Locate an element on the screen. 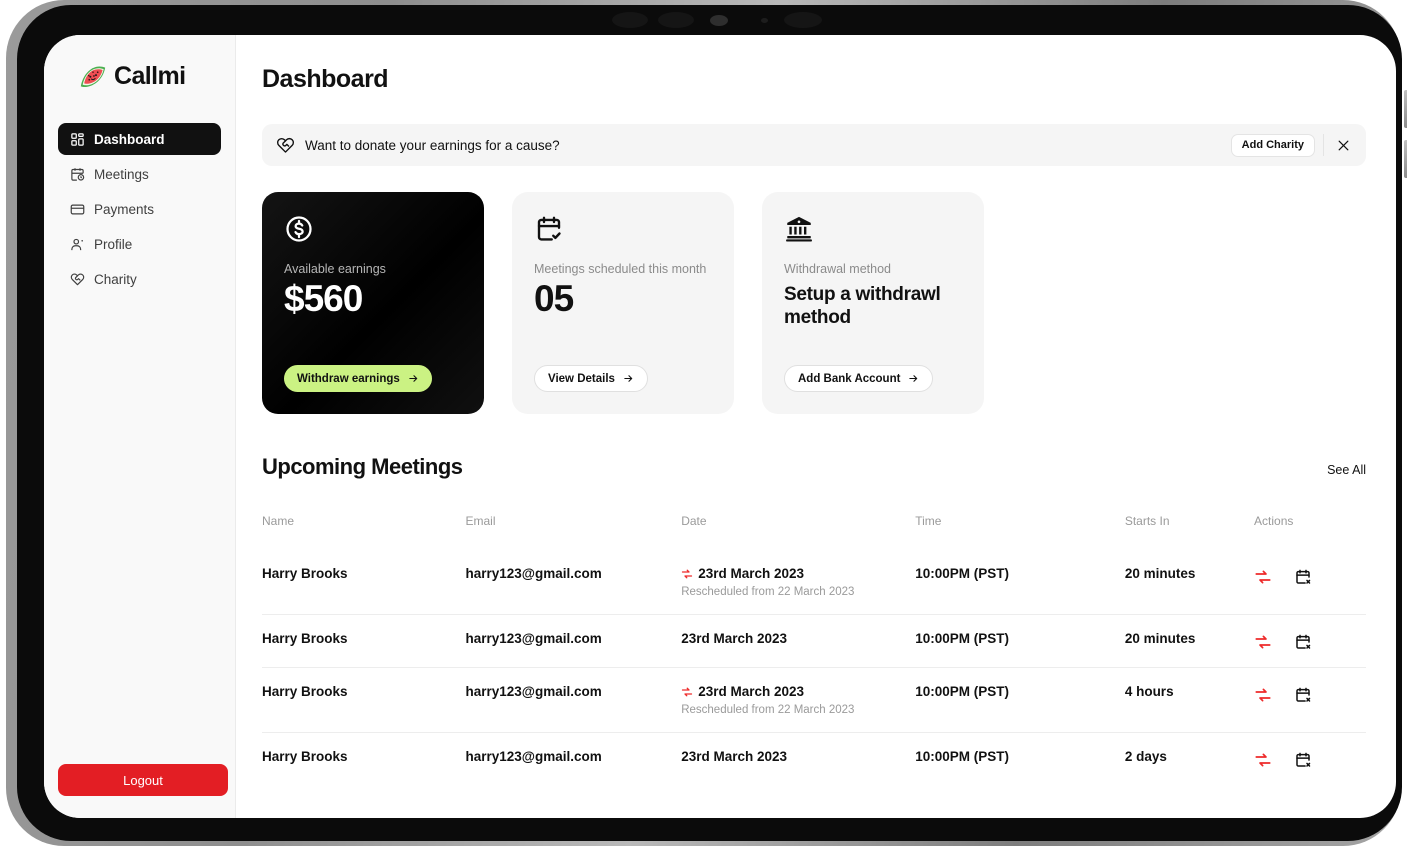  calendar-check-icon is located at coordinates (549, 229).